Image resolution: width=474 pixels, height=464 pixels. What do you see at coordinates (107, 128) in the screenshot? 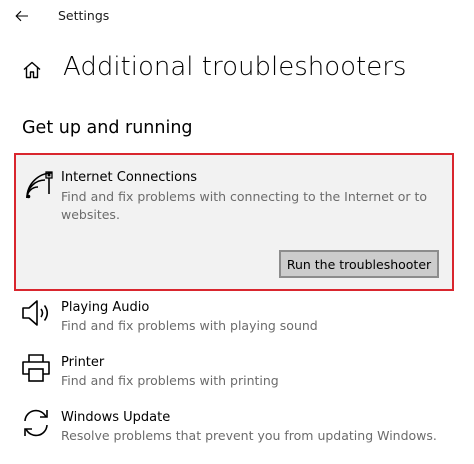
I see `section-heading: Get up and running` at bounding box center [107, 128].